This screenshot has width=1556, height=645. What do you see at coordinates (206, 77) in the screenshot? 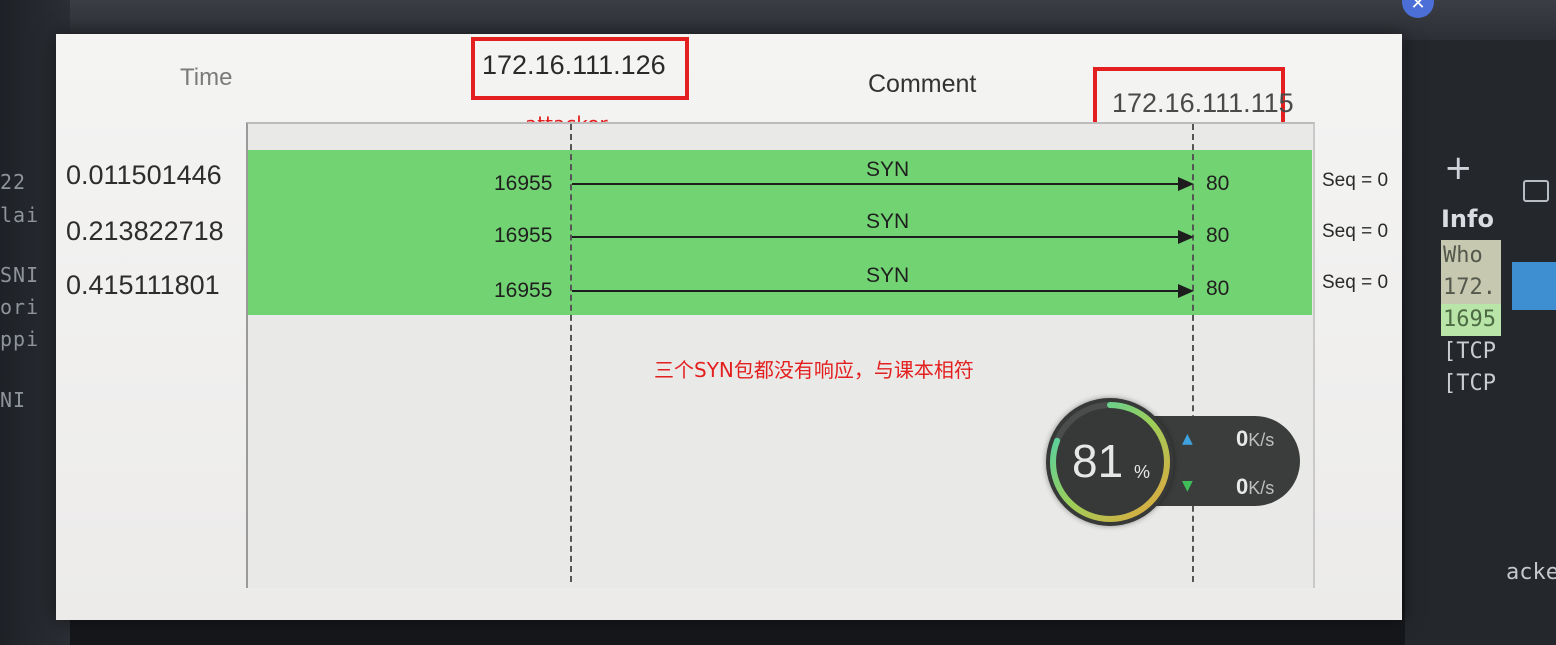
I see `time-column-header: Time` at bounding box center [206, 77].